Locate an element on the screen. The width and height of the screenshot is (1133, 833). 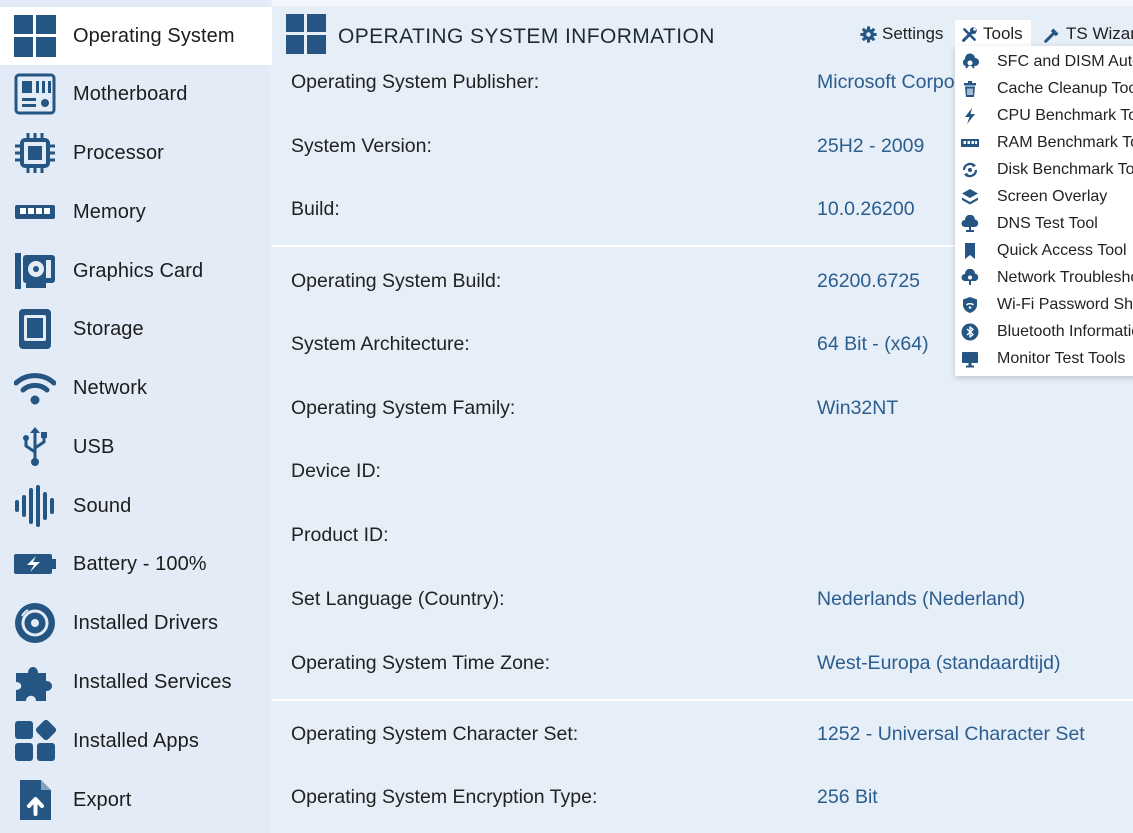
sidebar-item-memory: Memory is located at coordinates (136, 212).